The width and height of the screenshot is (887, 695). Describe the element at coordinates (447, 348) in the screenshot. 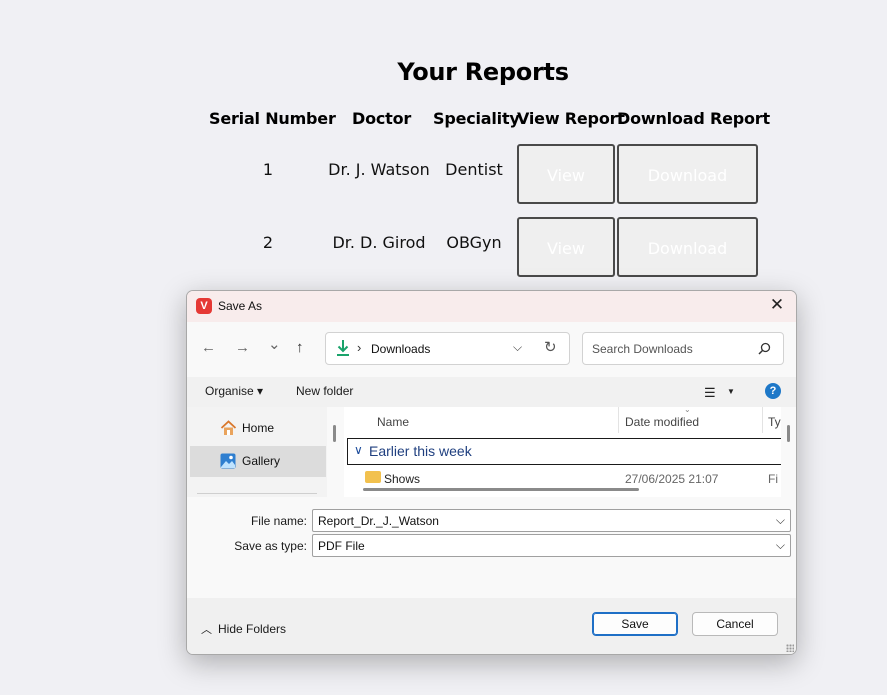

I see `address-bar: › Downloads ⌵ ↻` at that location.